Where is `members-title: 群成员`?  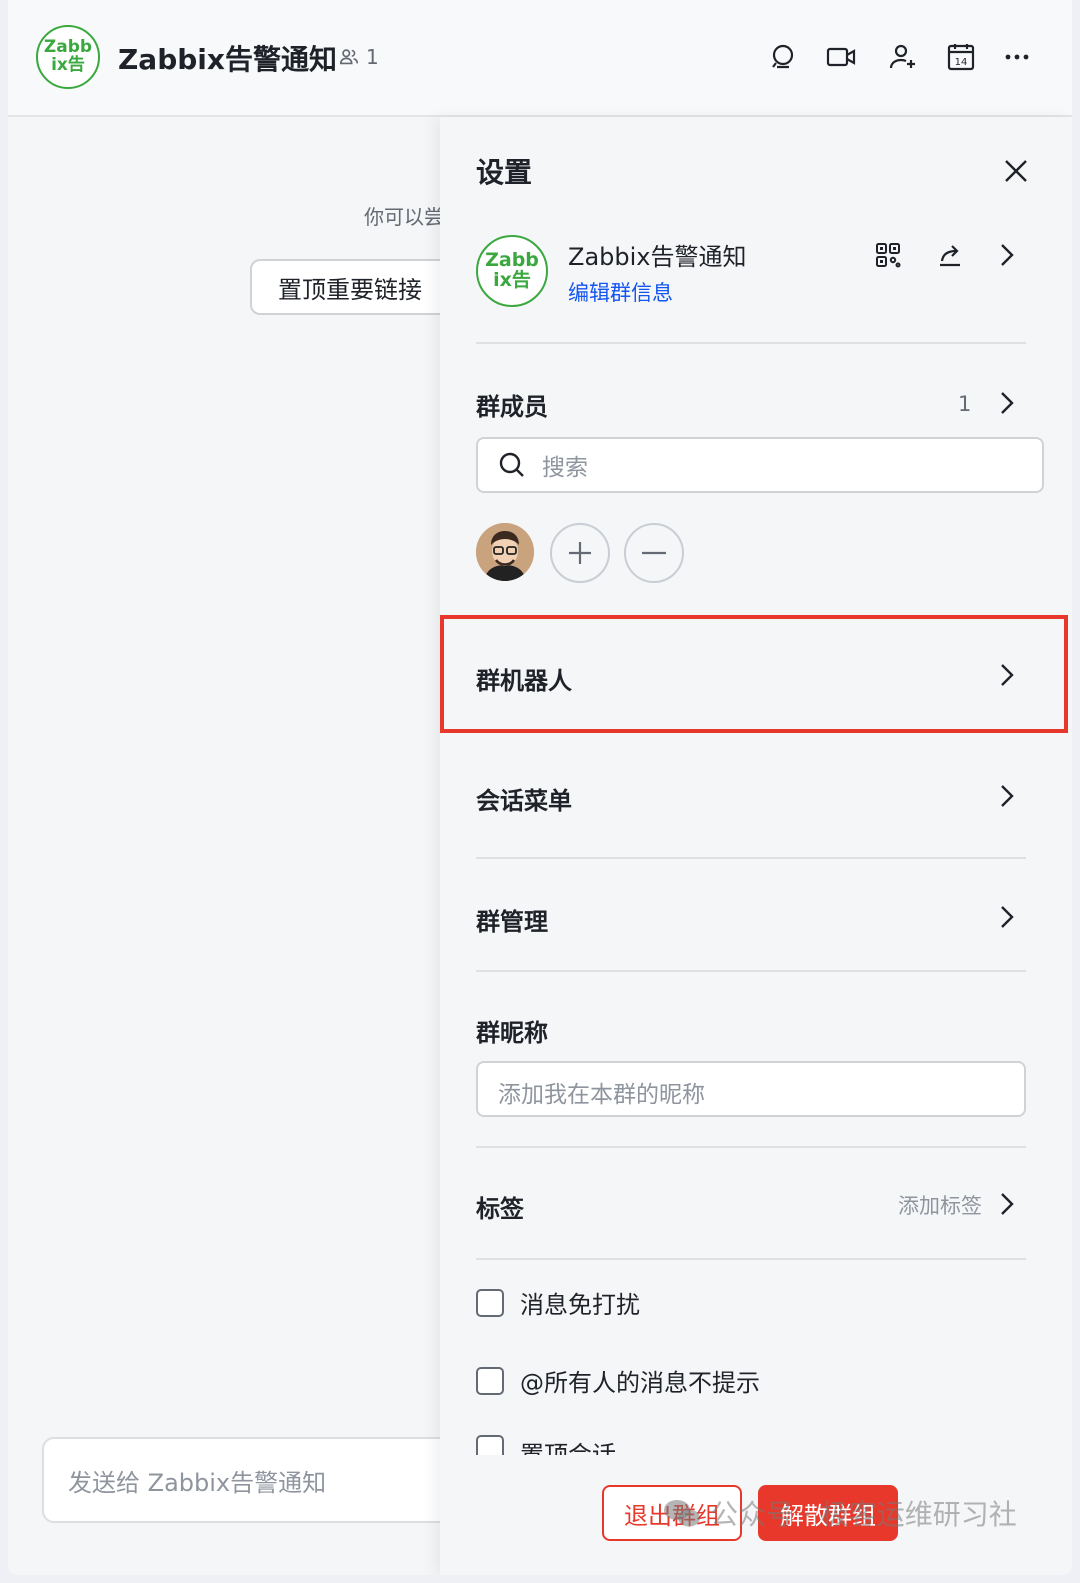
members-title: 群成员 is located at coordinates (512, 407).